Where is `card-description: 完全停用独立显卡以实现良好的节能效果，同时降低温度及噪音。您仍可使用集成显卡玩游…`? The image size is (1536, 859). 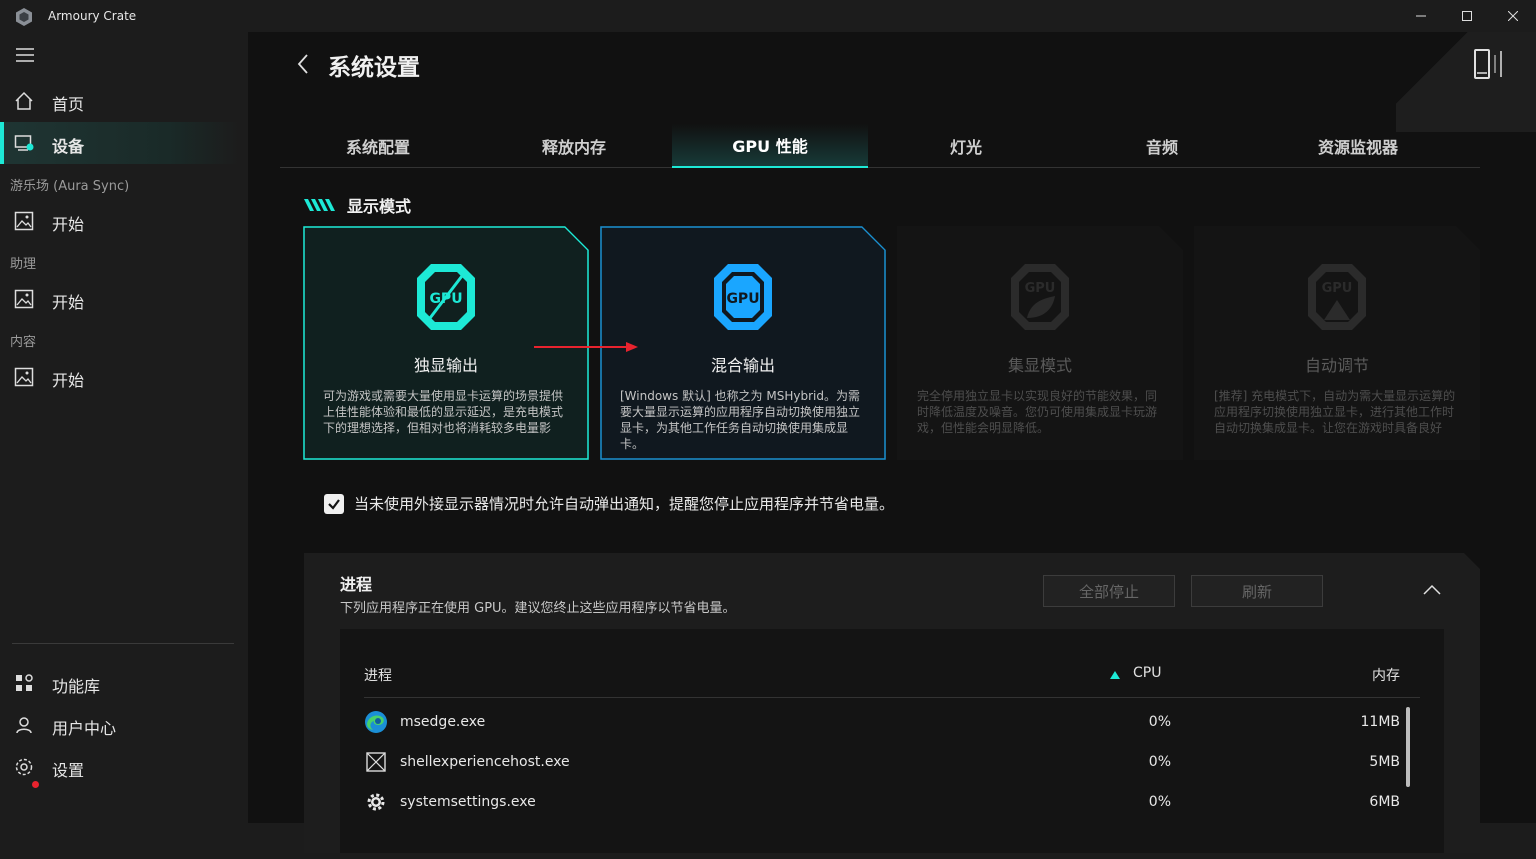
card-description: 完全停用独立显卡以实现良好的节能效果，同时降低温度及噪音。您仍可使用集成显卡玩游… is located at coordinates (1037, 412).